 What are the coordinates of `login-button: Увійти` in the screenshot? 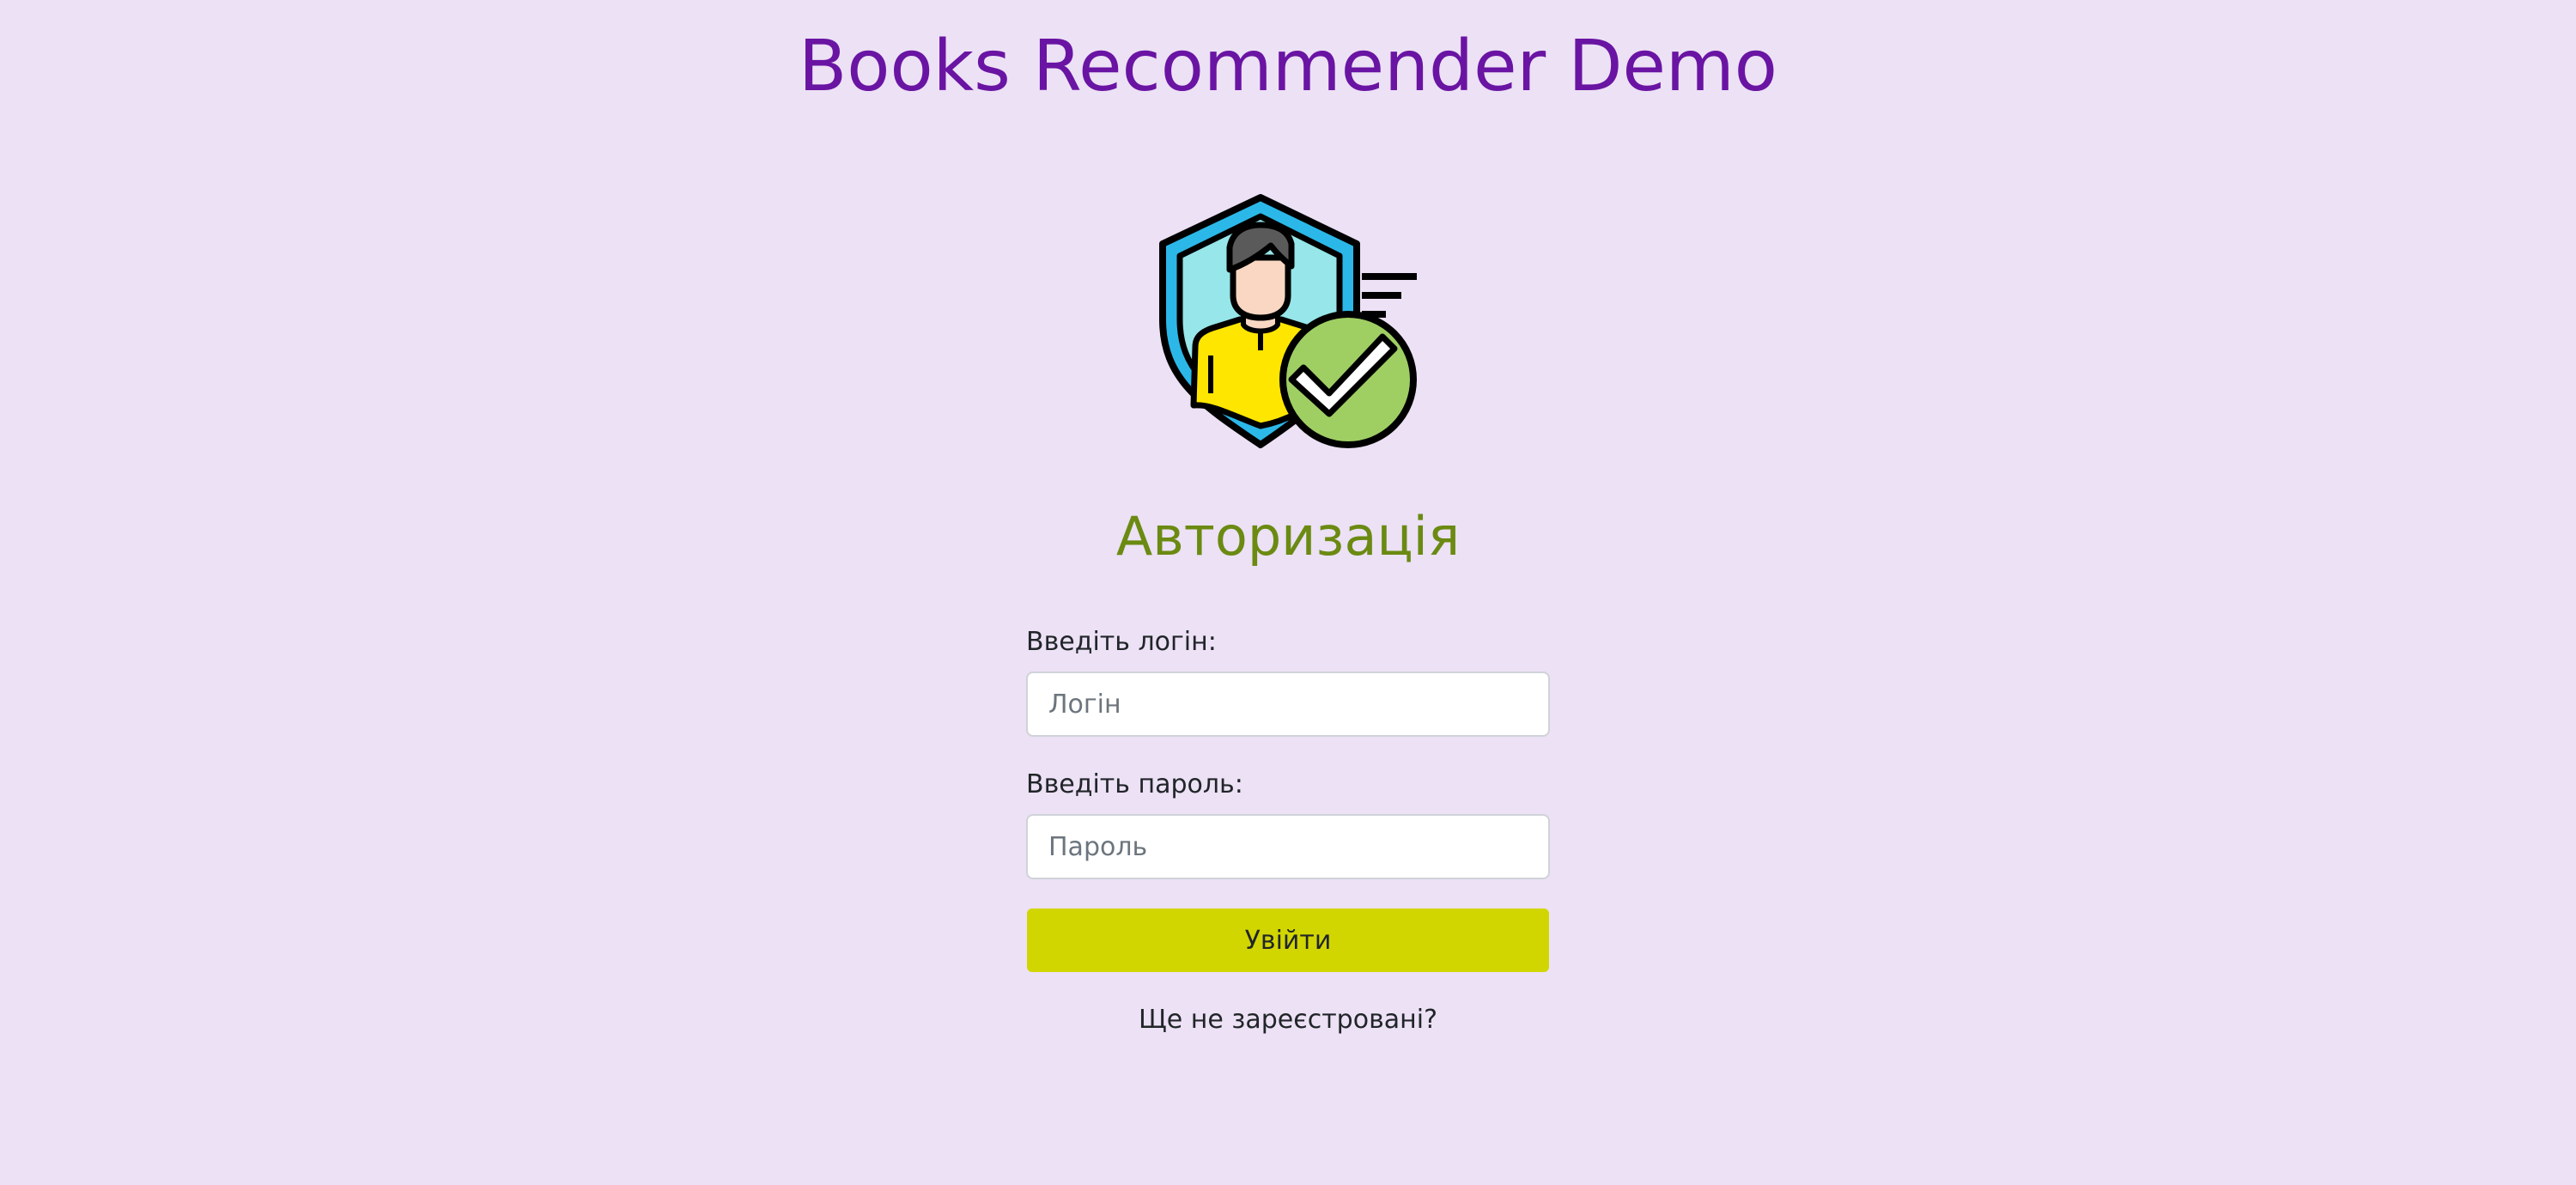 It's located at (1288, 940).